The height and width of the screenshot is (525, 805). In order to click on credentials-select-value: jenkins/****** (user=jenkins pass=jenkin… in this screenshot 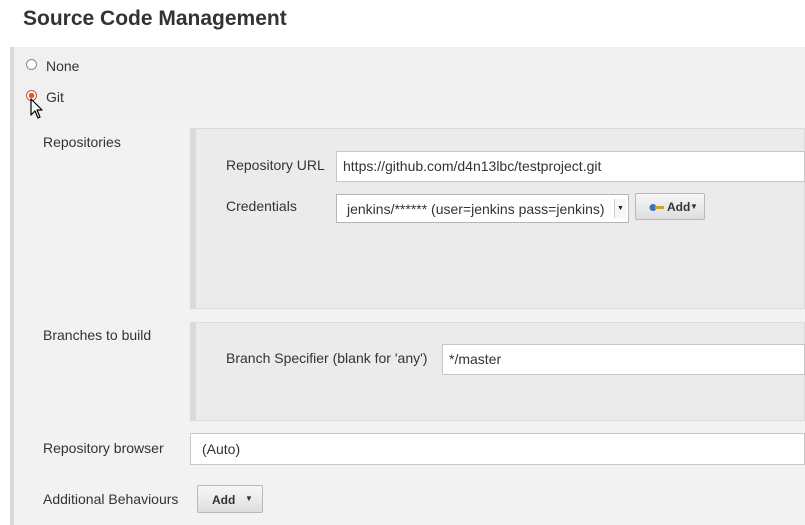, I will do `click(476, 209)`.